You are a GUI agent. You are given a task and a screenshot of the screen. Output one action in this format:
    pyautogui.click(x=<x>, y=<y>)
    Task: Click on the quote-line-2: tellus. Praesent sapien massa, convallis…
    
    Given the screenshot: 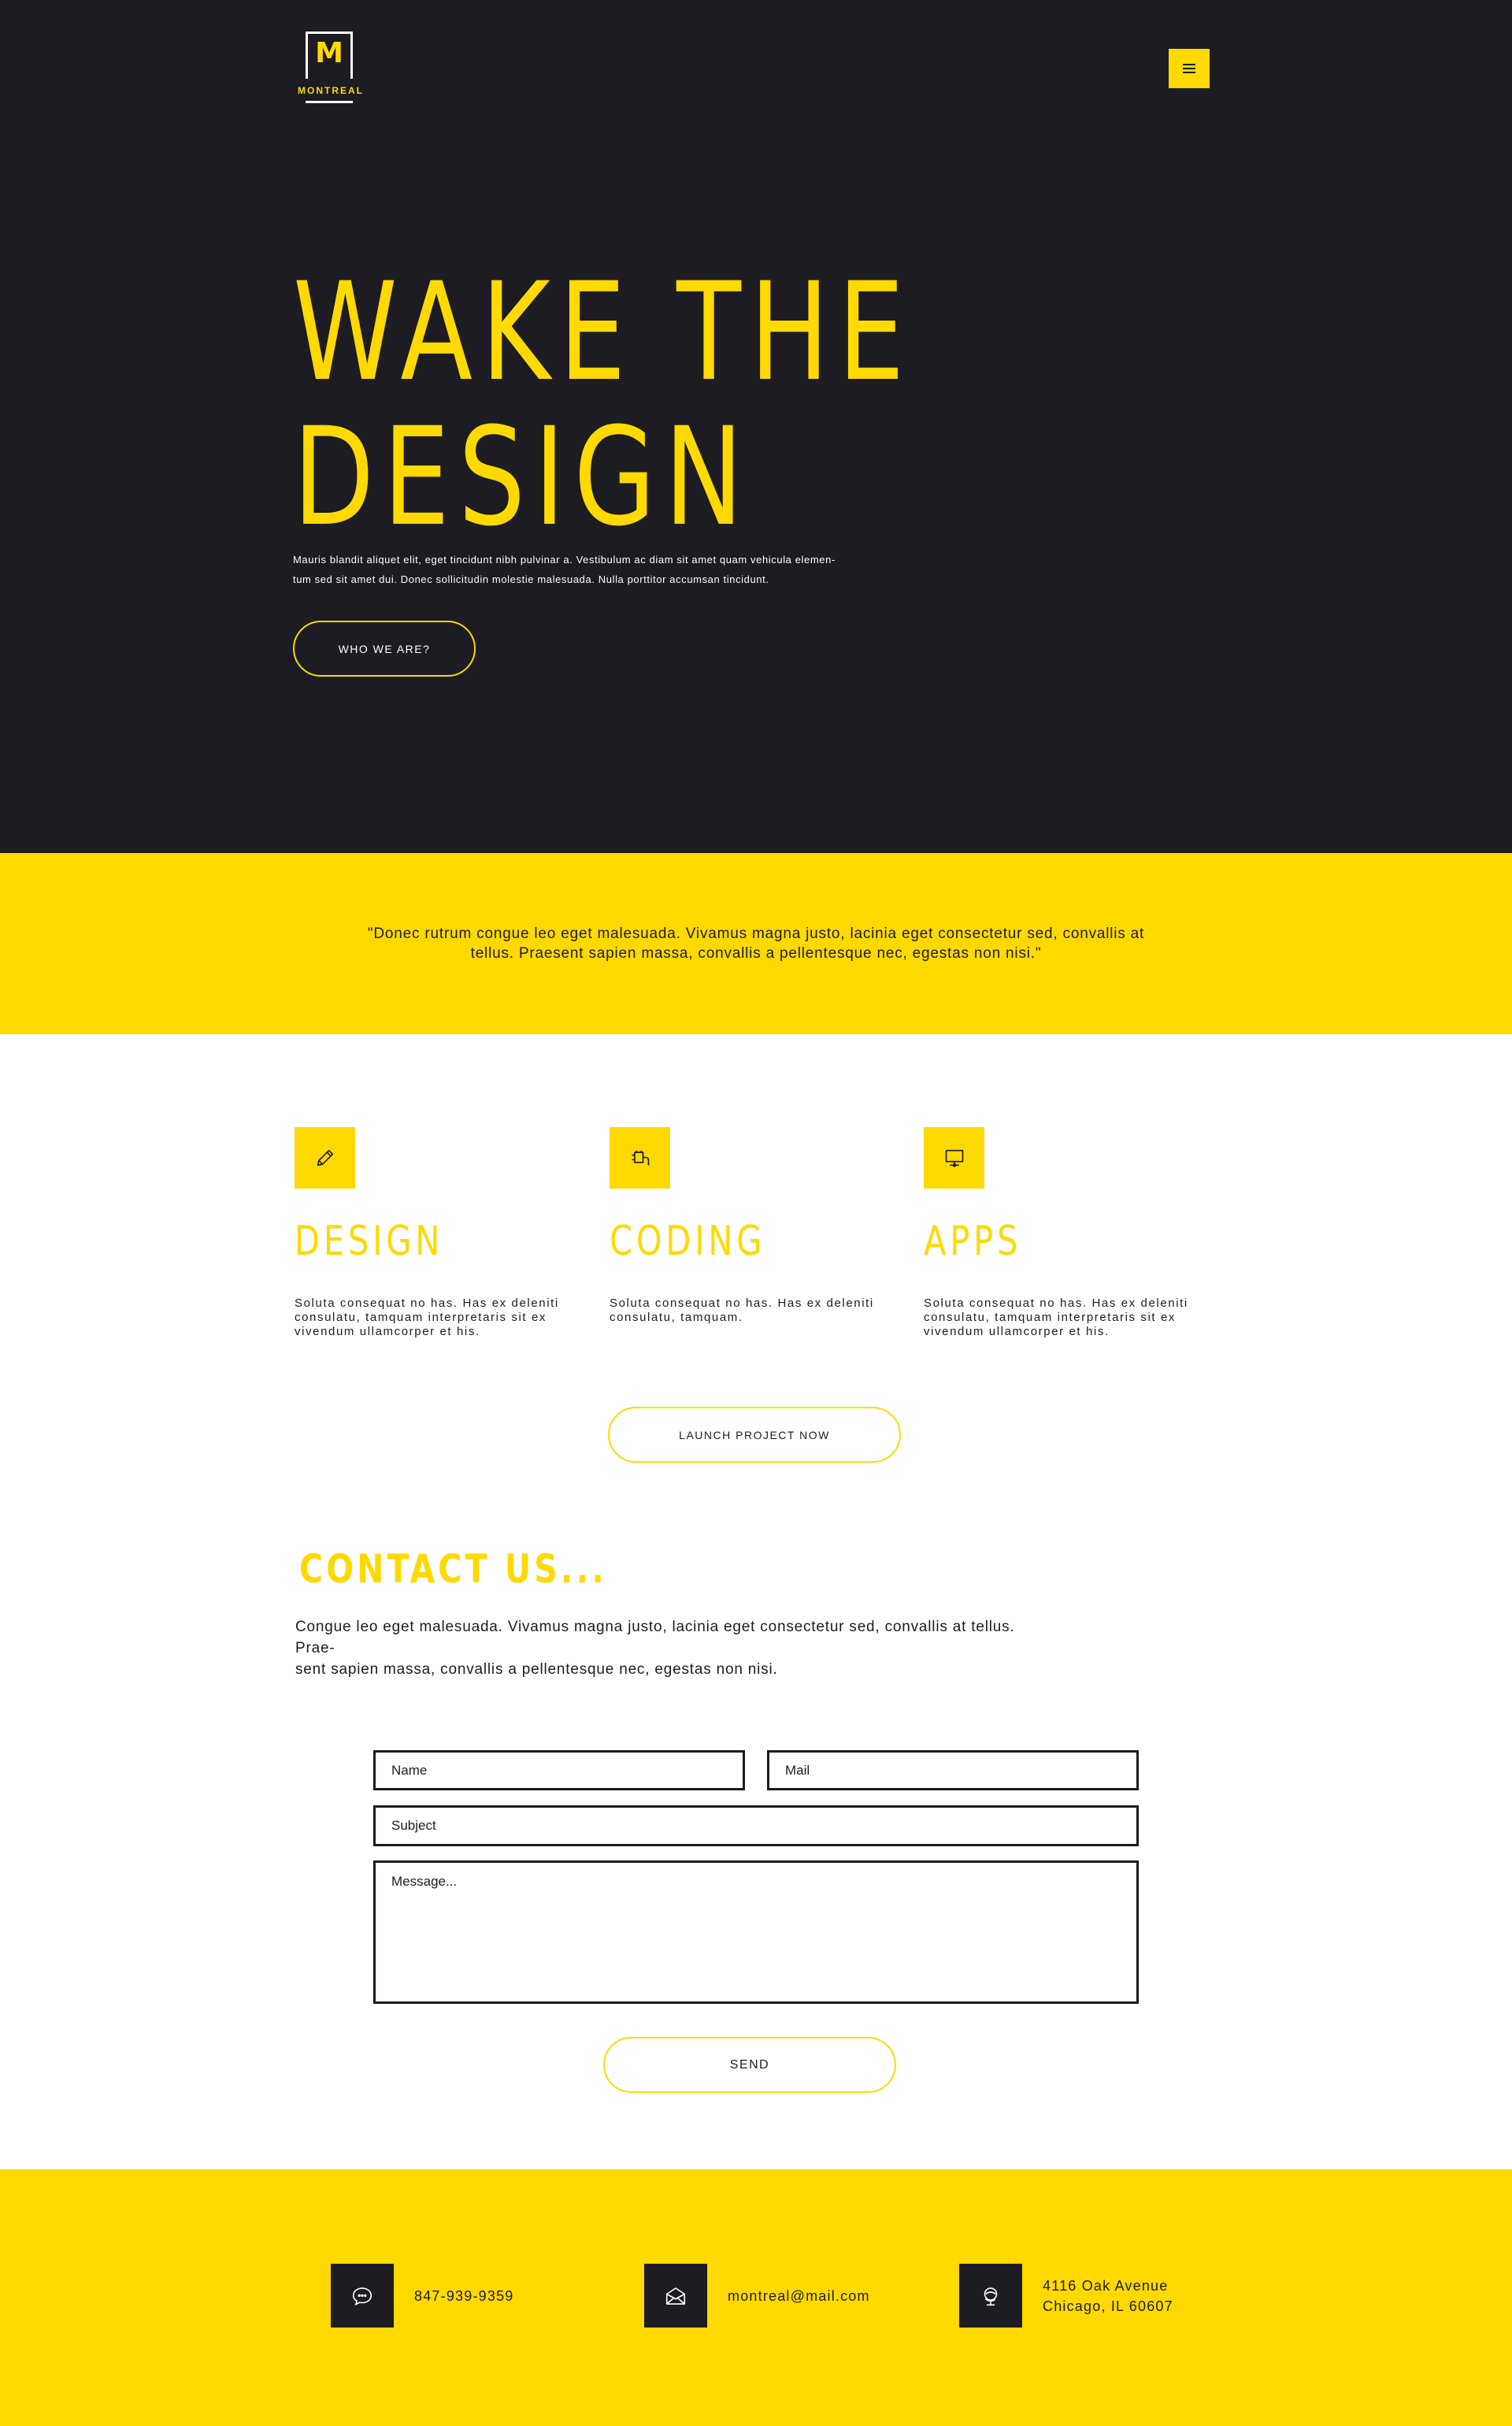 What is the action you would take?
    pyautogui.click(x=756, y=953)
    